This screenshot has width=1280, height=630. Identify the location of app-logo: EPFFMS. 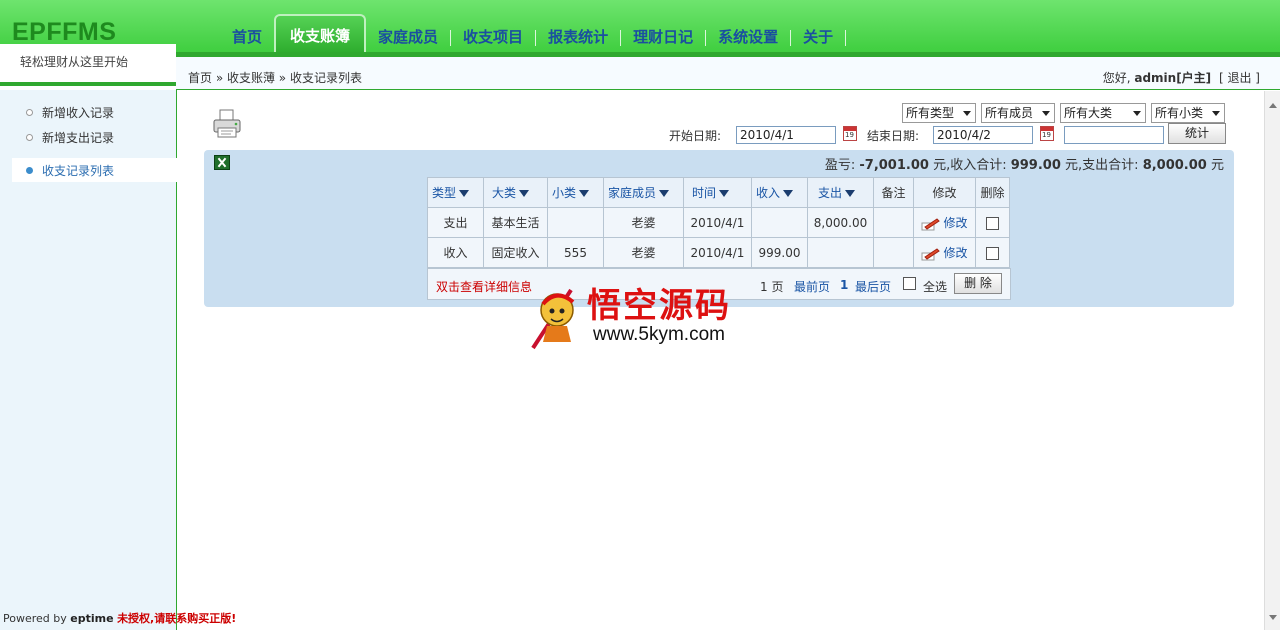
(64, 32).